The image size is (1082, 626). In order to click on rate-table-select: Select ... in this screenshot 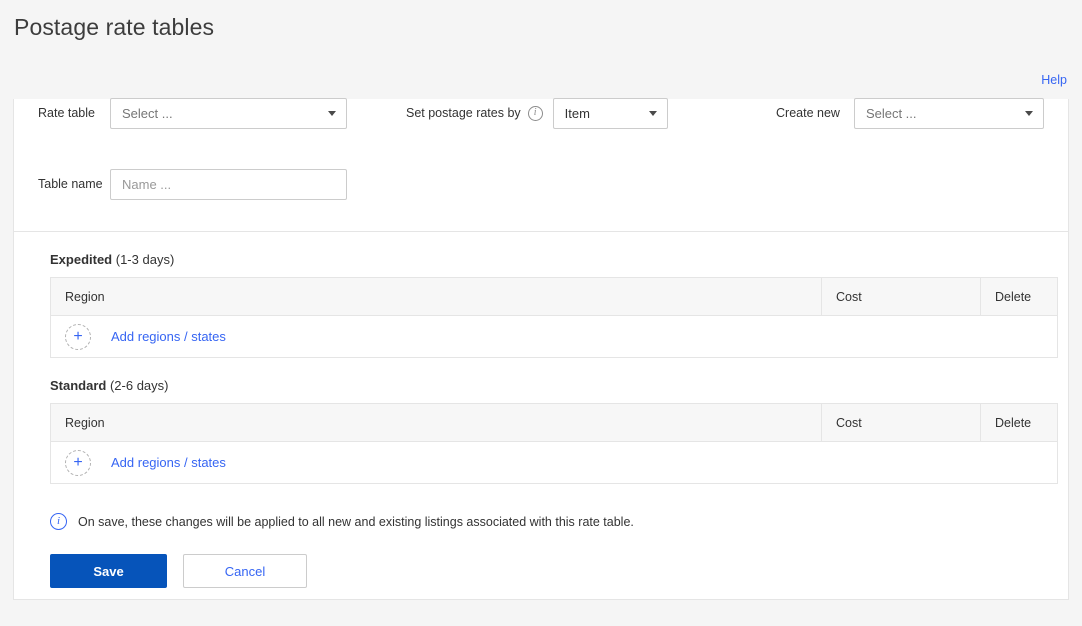, I will do `click(228, 113)`.